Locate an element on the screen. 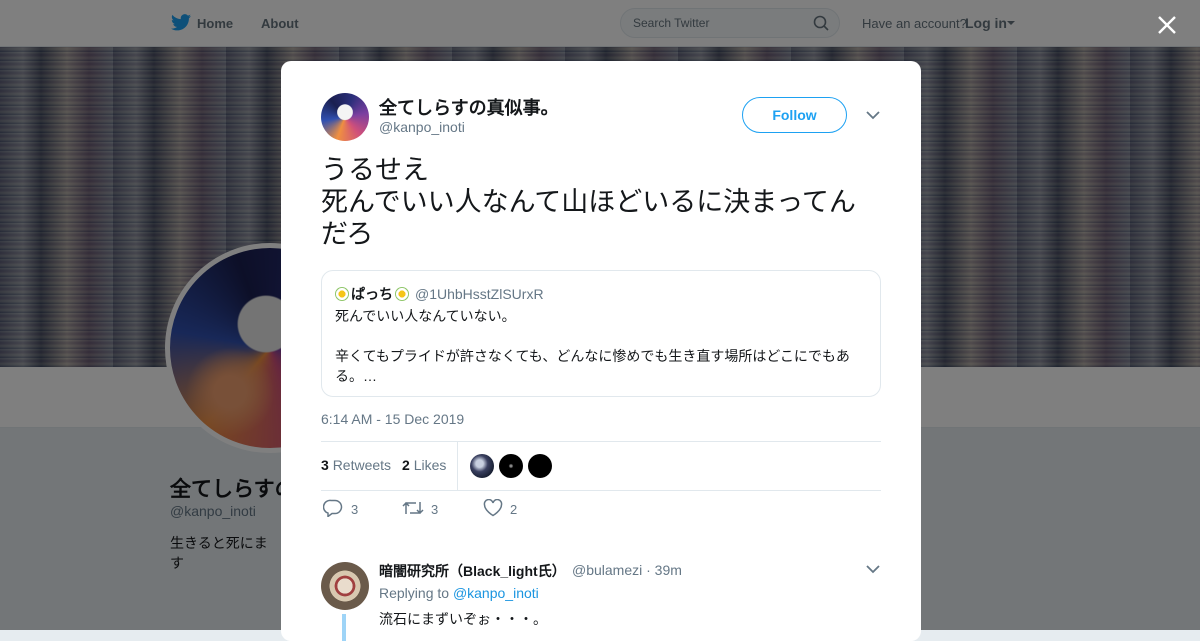 This screenshot has height=641, width=1200. quoted-author-handle: @1UhbHsstZlSUrxR is located at coordinates (479, 294).